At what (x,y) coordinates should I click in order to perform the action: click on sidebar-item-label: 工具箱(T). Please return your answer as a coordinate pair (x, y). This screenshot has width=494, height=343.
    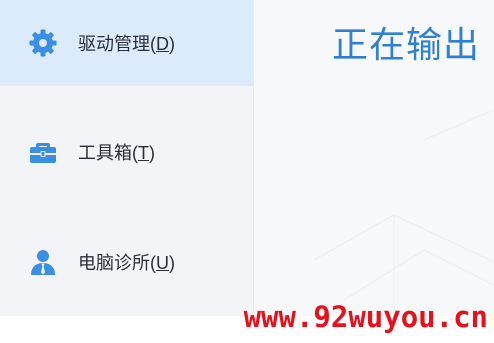
    Looking at the image, I should click on (116, 153).